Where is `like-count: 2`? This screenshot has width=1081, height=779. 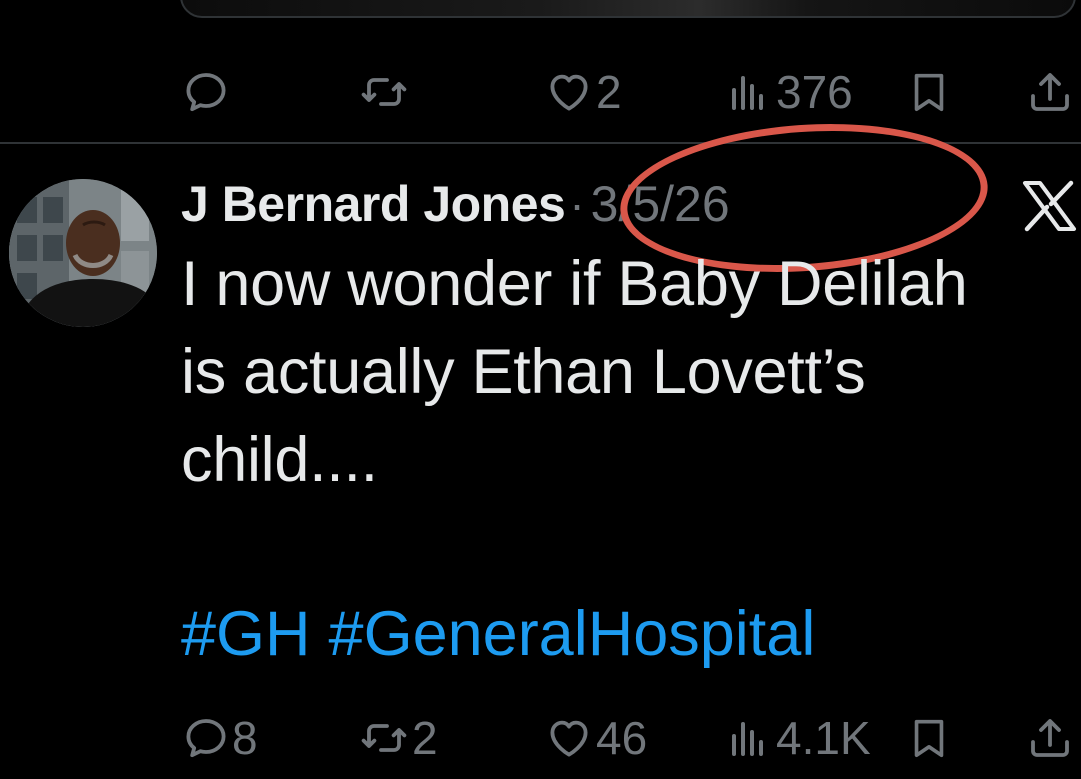 like-count: 2 is located at coordinates (609, 92).